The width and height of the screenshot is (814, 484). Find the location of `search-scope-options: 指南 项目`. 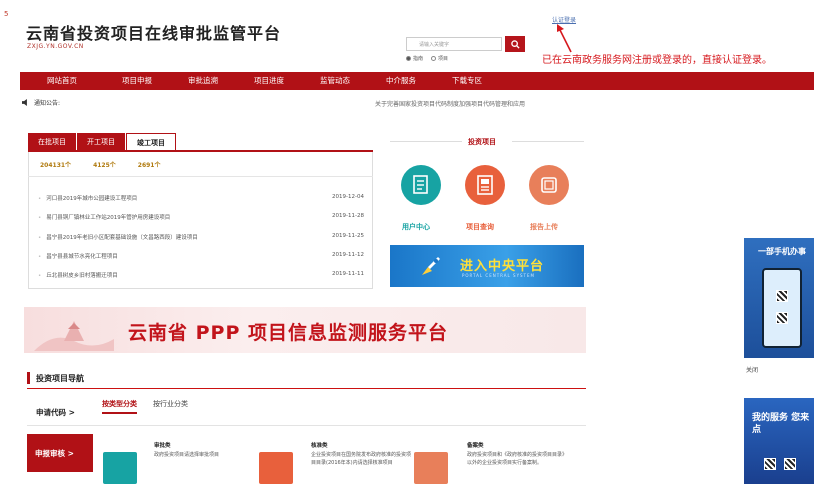

search-scope-options: 指南 项目 is located at coordinates (427, 58).